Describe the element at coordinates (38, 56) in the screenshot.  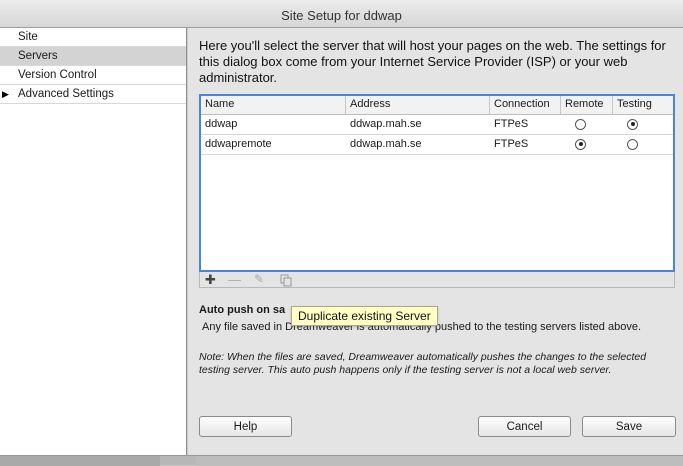
I see `sidebar-item-label: Servers` at that location.